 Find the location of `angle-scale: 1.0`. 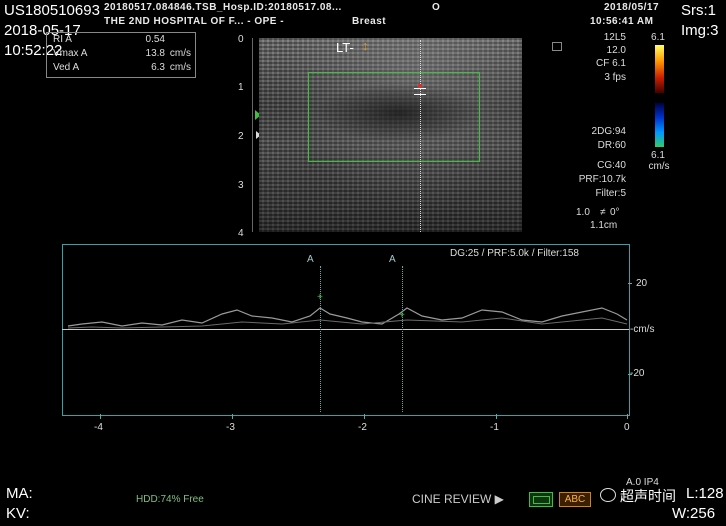

angle-scale: 1.0 is located at coordinates (583, 212).